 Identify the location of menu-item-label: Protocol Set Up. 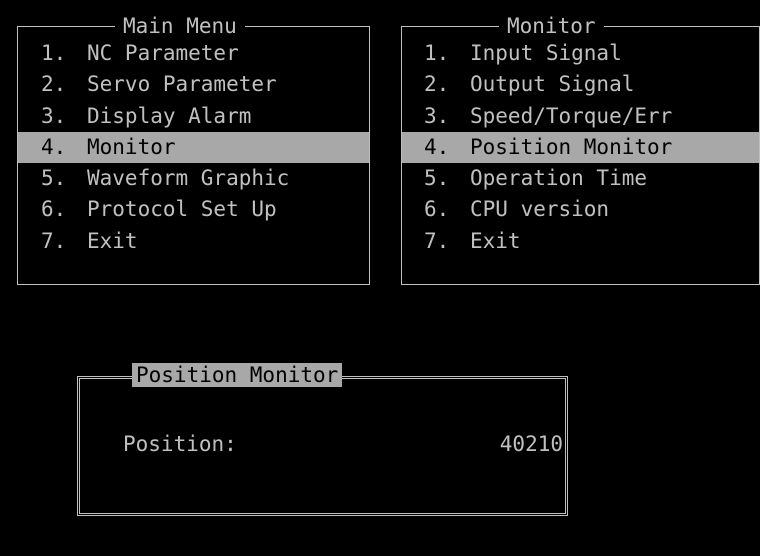
(182, 209).